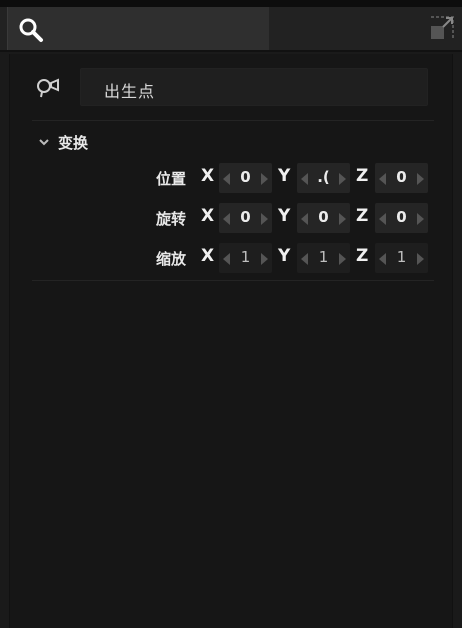 The height and width of the screenshot is (628, 462). I want to click on maximize-icon, so click(442, 28).